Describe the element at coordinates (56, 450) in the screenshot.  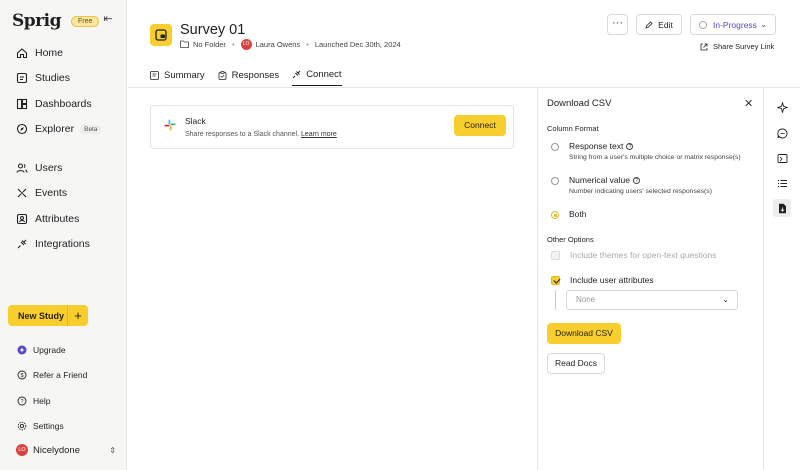
I see `account-name: Nicelydone` at that location.